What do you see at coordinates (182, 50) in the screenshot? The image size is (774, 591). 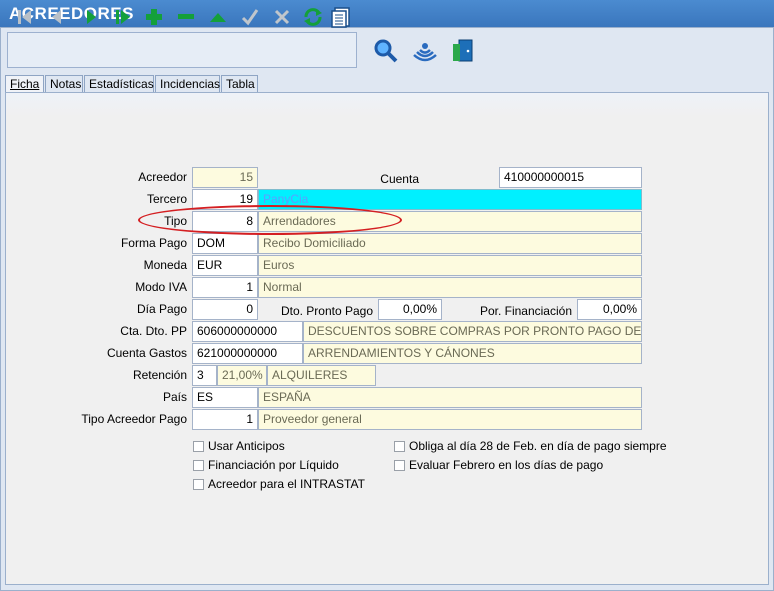 I see `navigation-toolbar` at bounding box center [182, 50].